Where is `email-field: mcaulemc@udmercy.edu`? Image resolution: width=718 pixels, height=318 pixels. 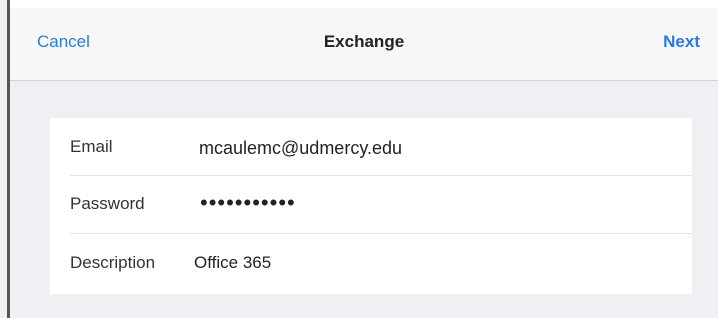 email-field: mcaulemc@udmercy.edu is located at coordinates (300, 148).